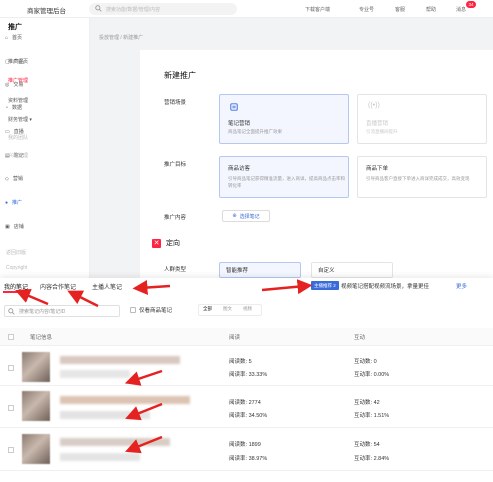 The height and width of the screenshot is (482, 493). Describe the element at coordinates (7, 37) in the screenshot. I see `home-icon: ⌂` at that location.